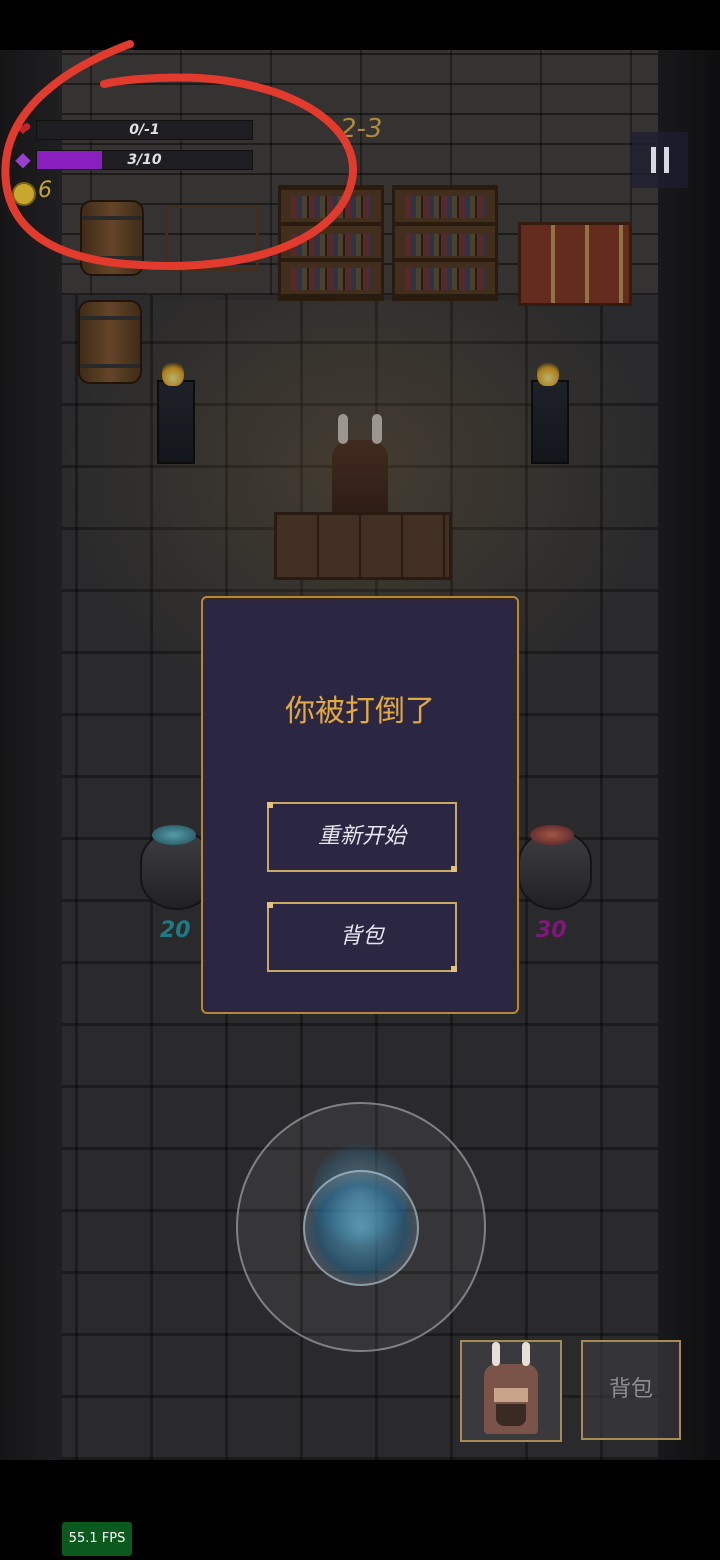 The image size is (720, 1560). What do you see at coordinates (361, 129) in the screenshot?
I see `level-indicator: 2-3` at bounding box center [361, 129].